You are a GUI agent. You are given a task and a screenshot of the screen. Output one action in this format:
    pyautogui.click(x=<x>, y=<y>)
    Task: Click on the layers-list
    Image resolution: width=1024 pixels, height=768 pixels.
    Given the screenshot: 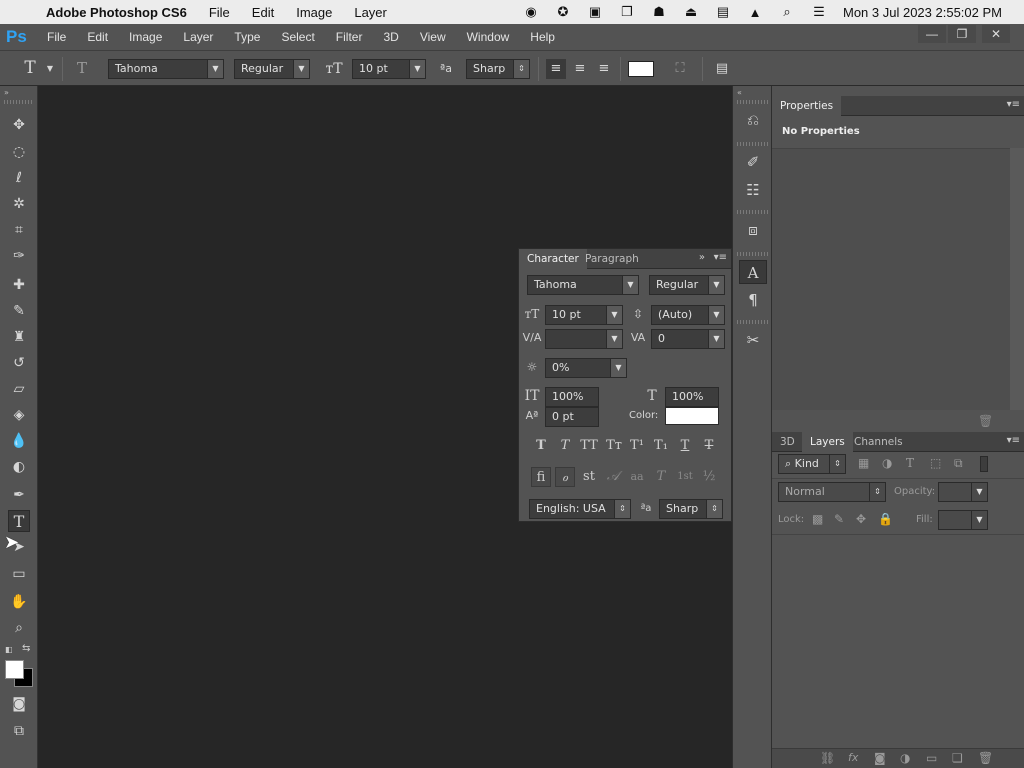 What is the action you would take?
    pyautogui.click(x=898, y=641)
    